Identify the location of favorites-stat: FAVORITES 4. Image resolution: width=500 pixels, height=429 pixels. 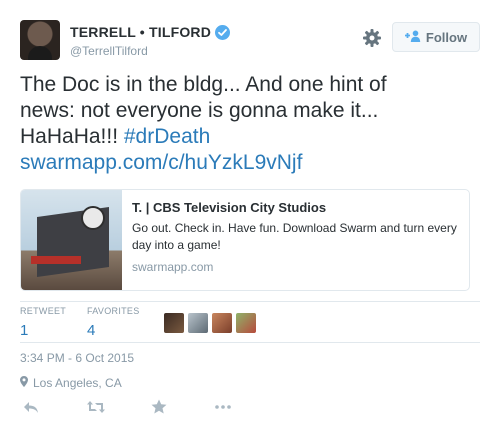
(113, 322).